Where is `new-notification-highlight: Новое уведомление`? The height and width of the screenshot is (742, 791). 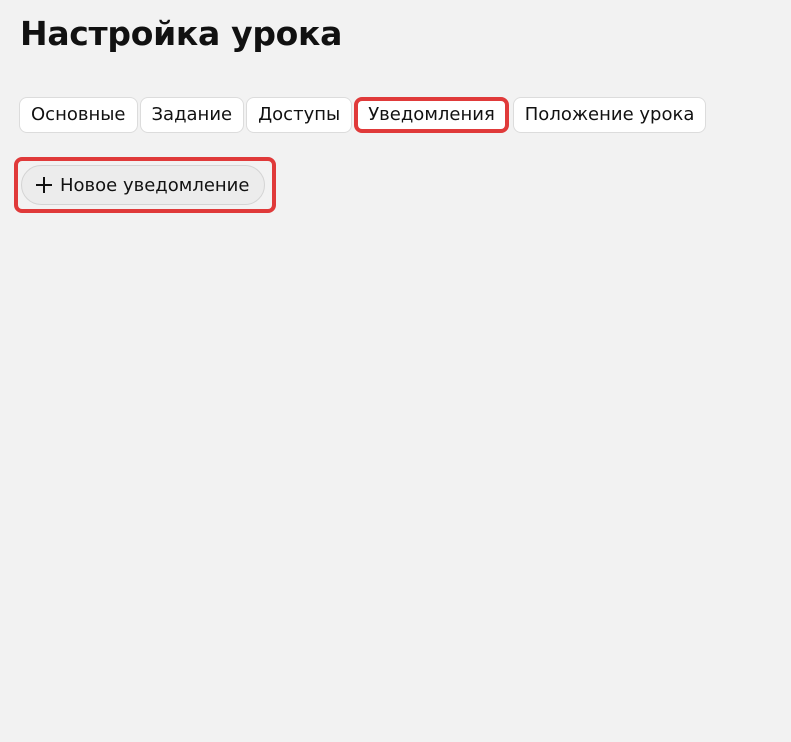 new-notification-highlight: Новое уведомление is located at coordinates (145, 185).